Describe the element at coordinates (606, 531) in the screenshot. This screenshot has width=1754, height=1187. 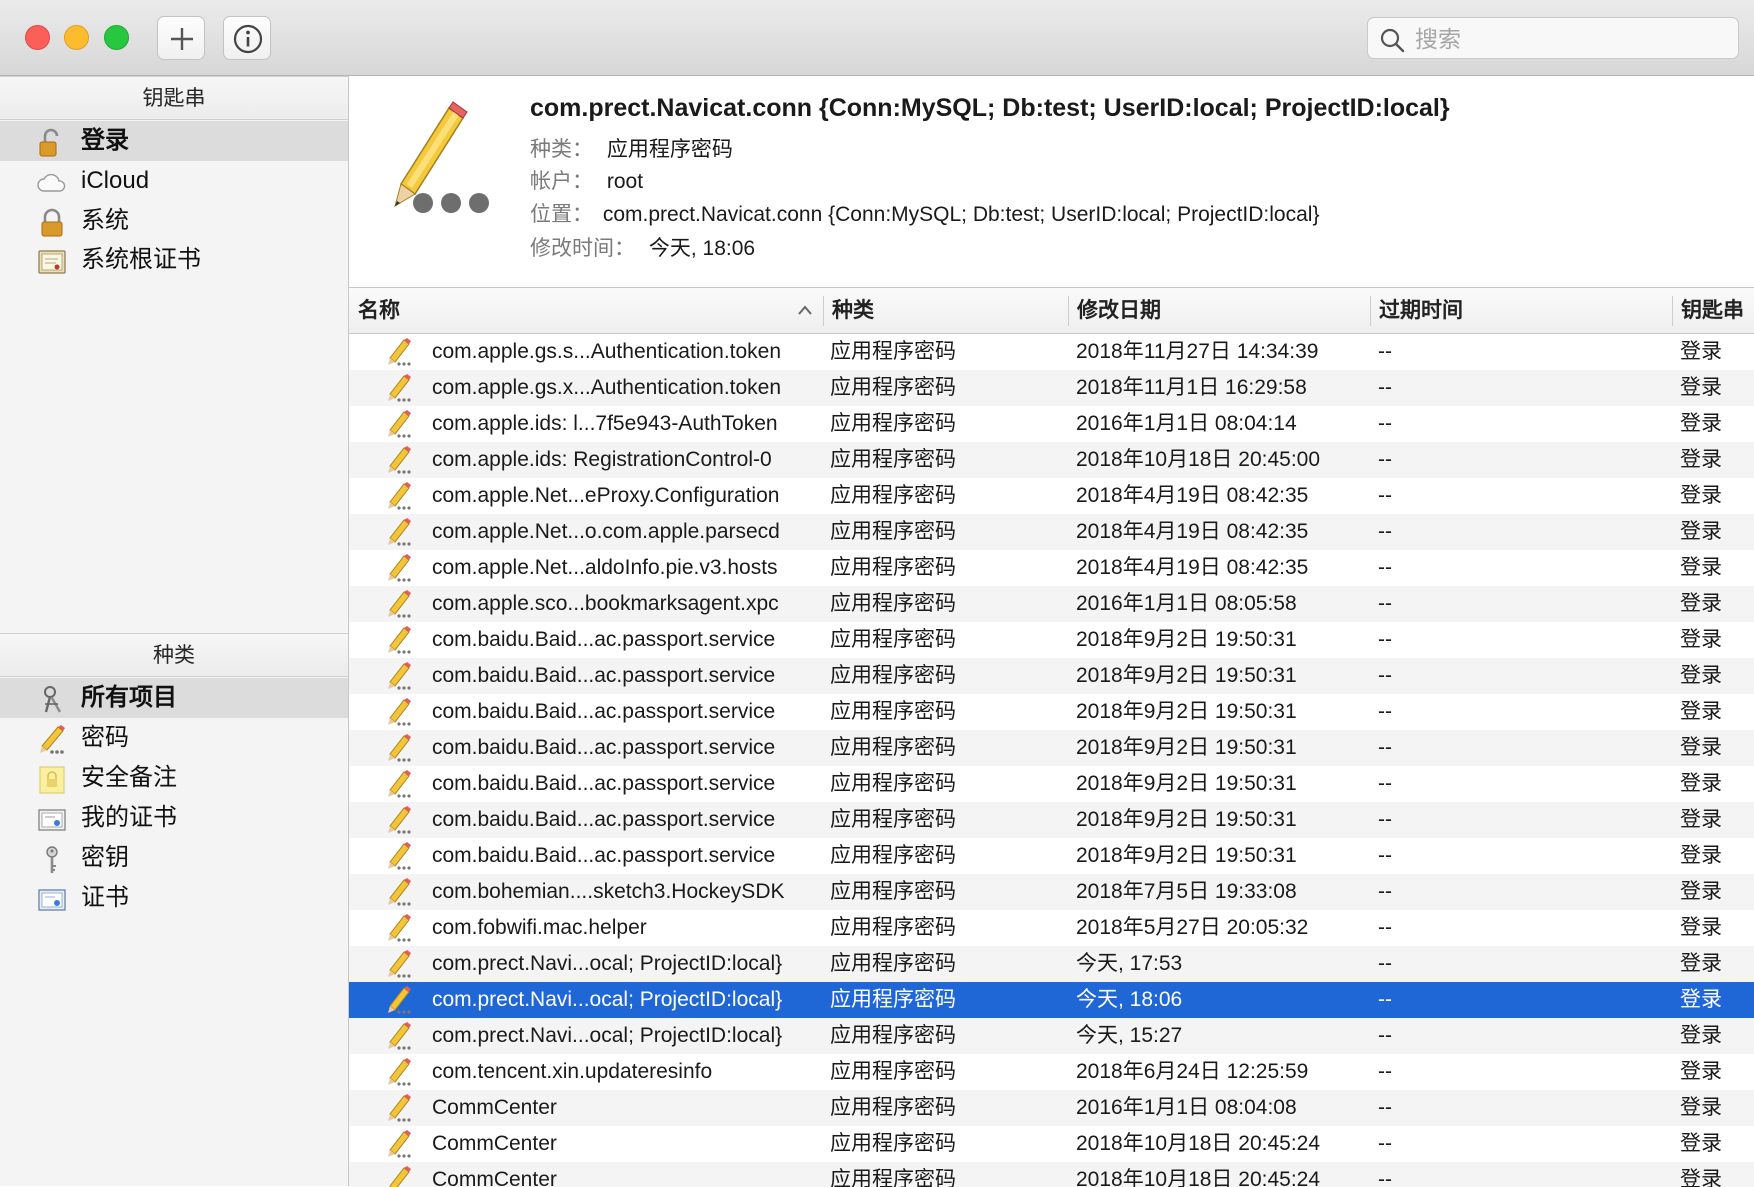
I see `cell-name: com.apple.Net...o.com.apple.parsecd` at that location.